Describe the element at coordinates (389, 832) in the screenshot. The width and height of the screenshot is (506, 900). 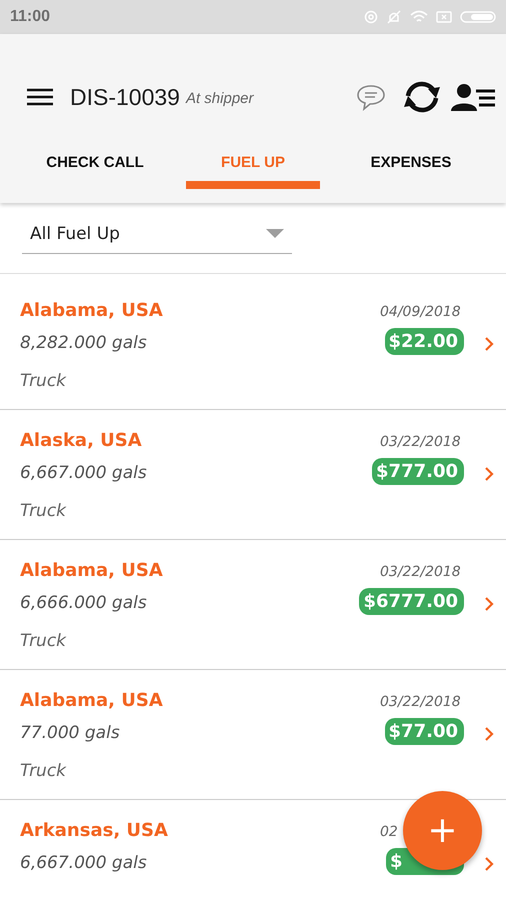
I see `entry-date: 02` at that location.